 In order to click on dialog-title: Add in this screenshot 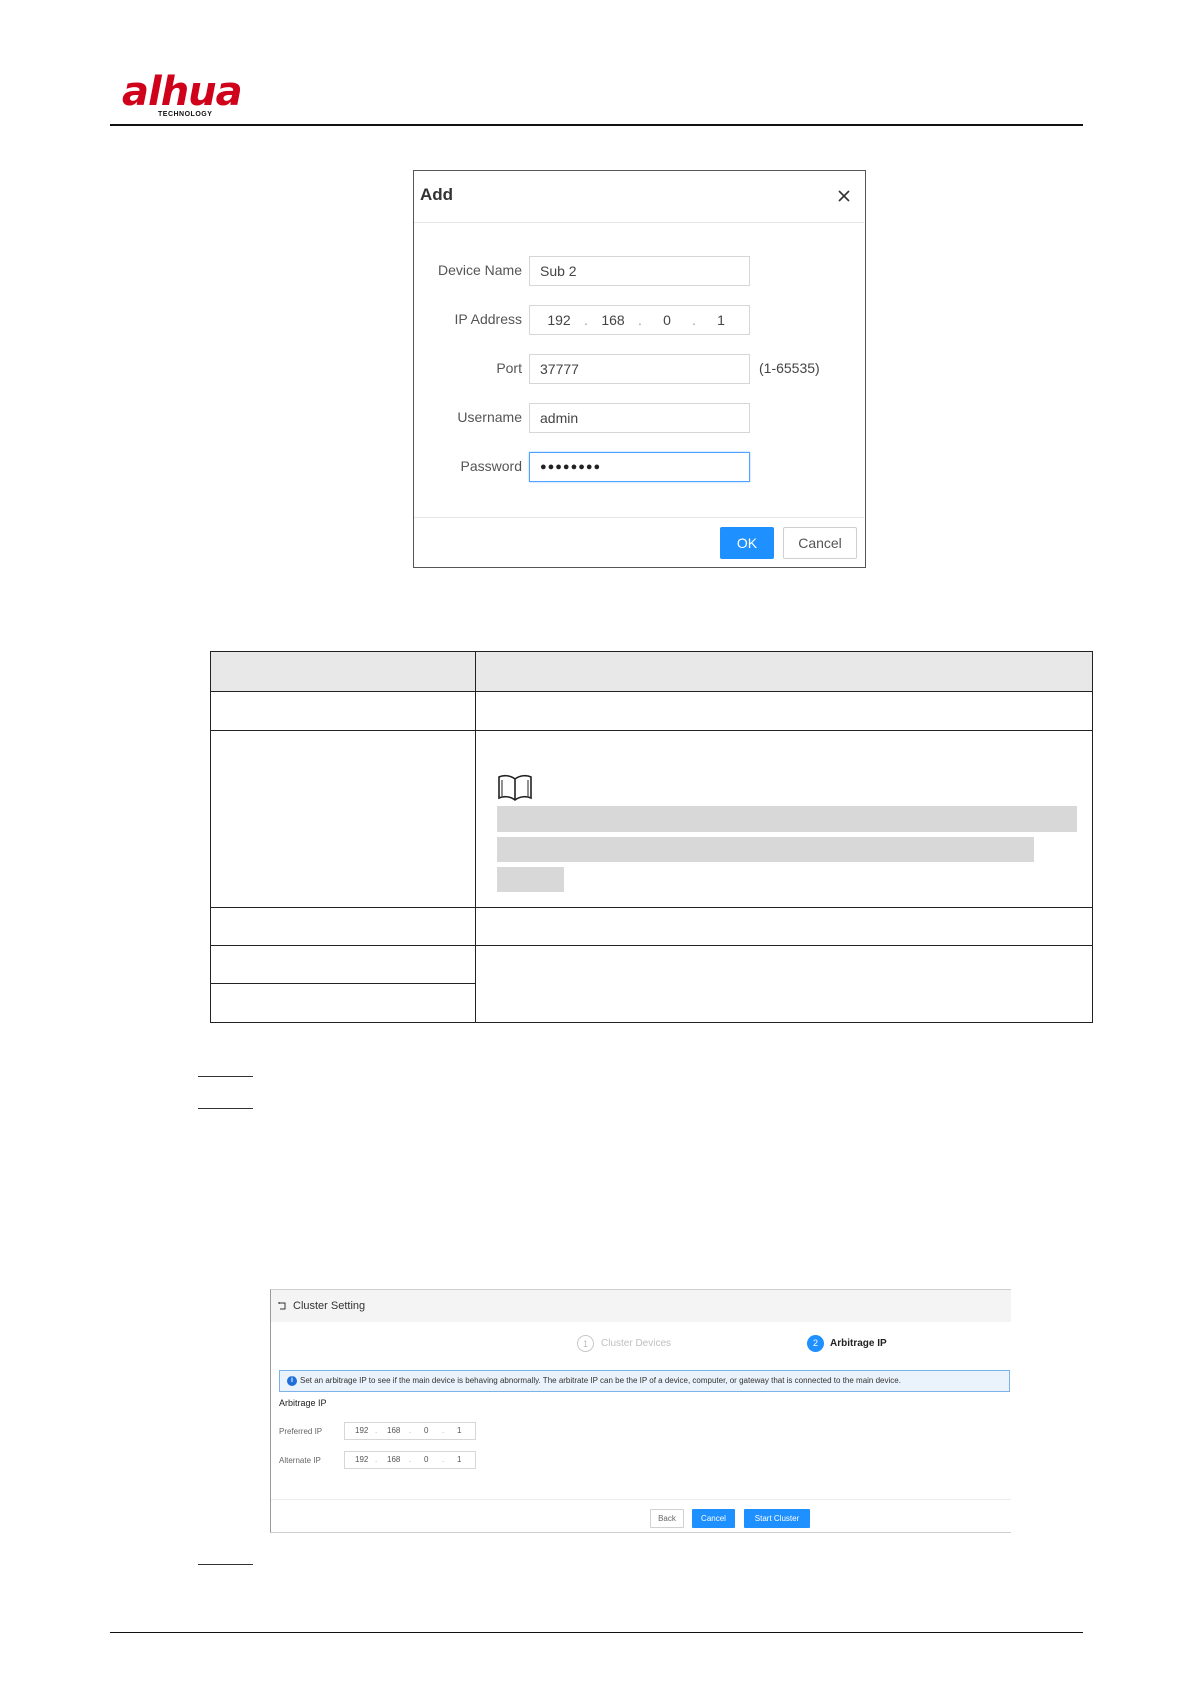, I will do `click(437, 194)`.